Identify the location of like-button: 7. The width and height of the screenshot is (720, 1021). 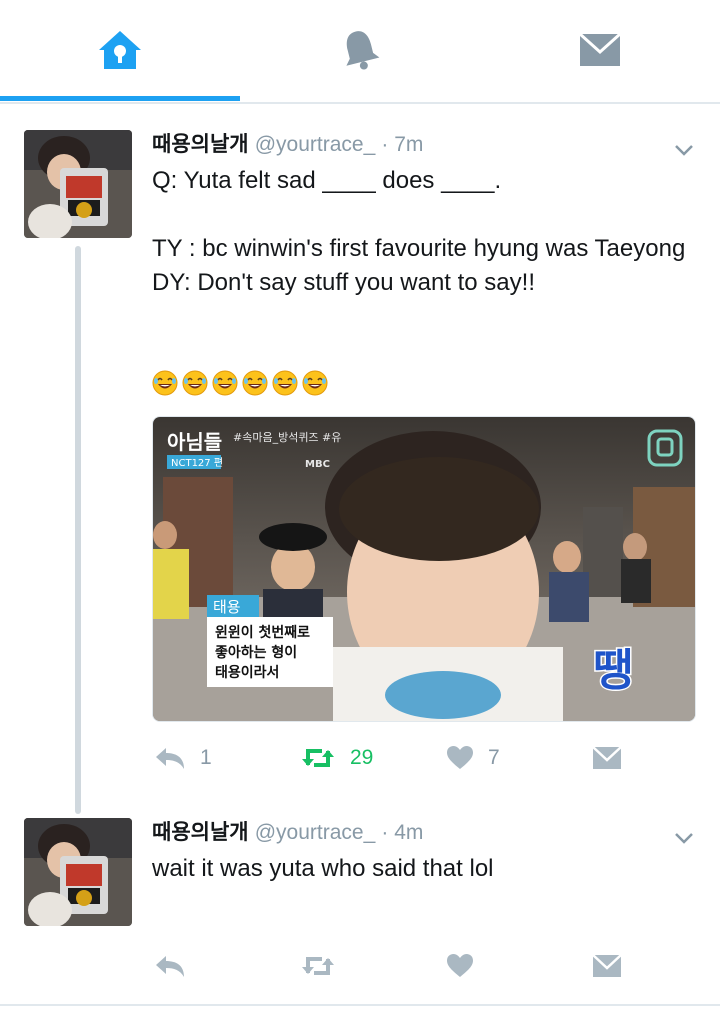
(473, 758).